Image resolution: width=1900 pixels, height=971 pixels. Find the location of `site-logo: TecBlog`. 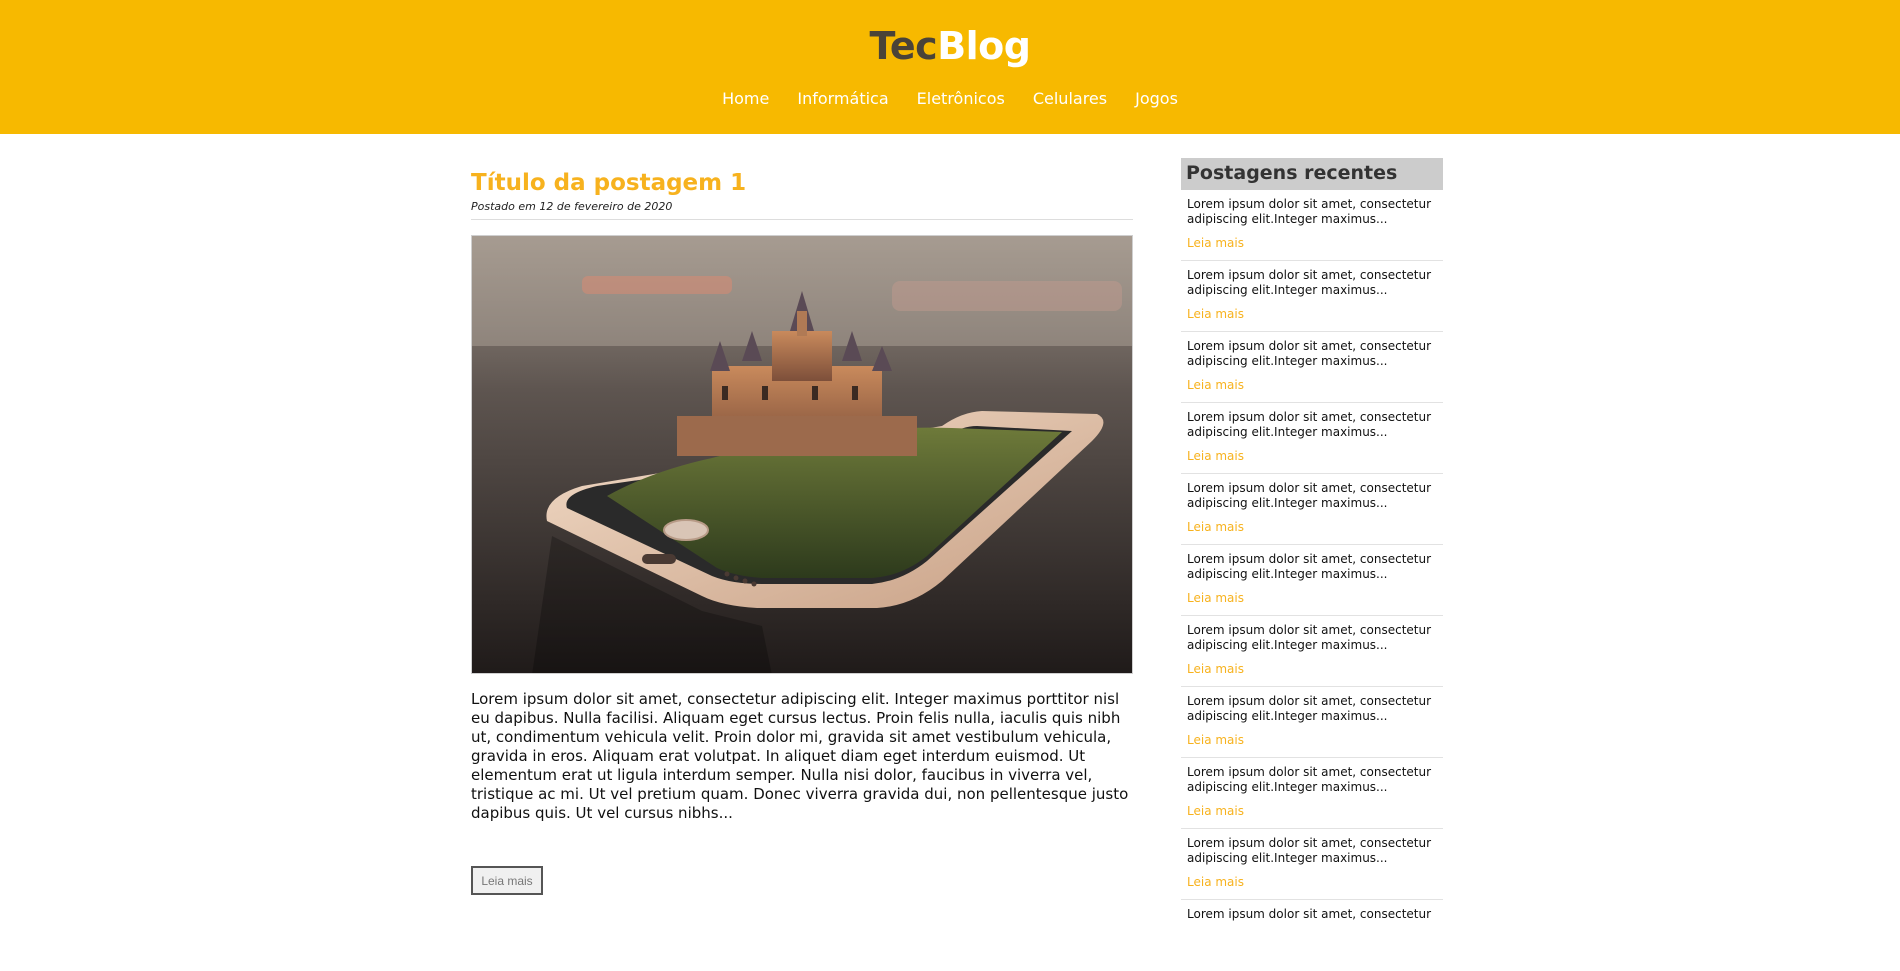

site-logo: TecBlog is located at coordinates (950, 46).